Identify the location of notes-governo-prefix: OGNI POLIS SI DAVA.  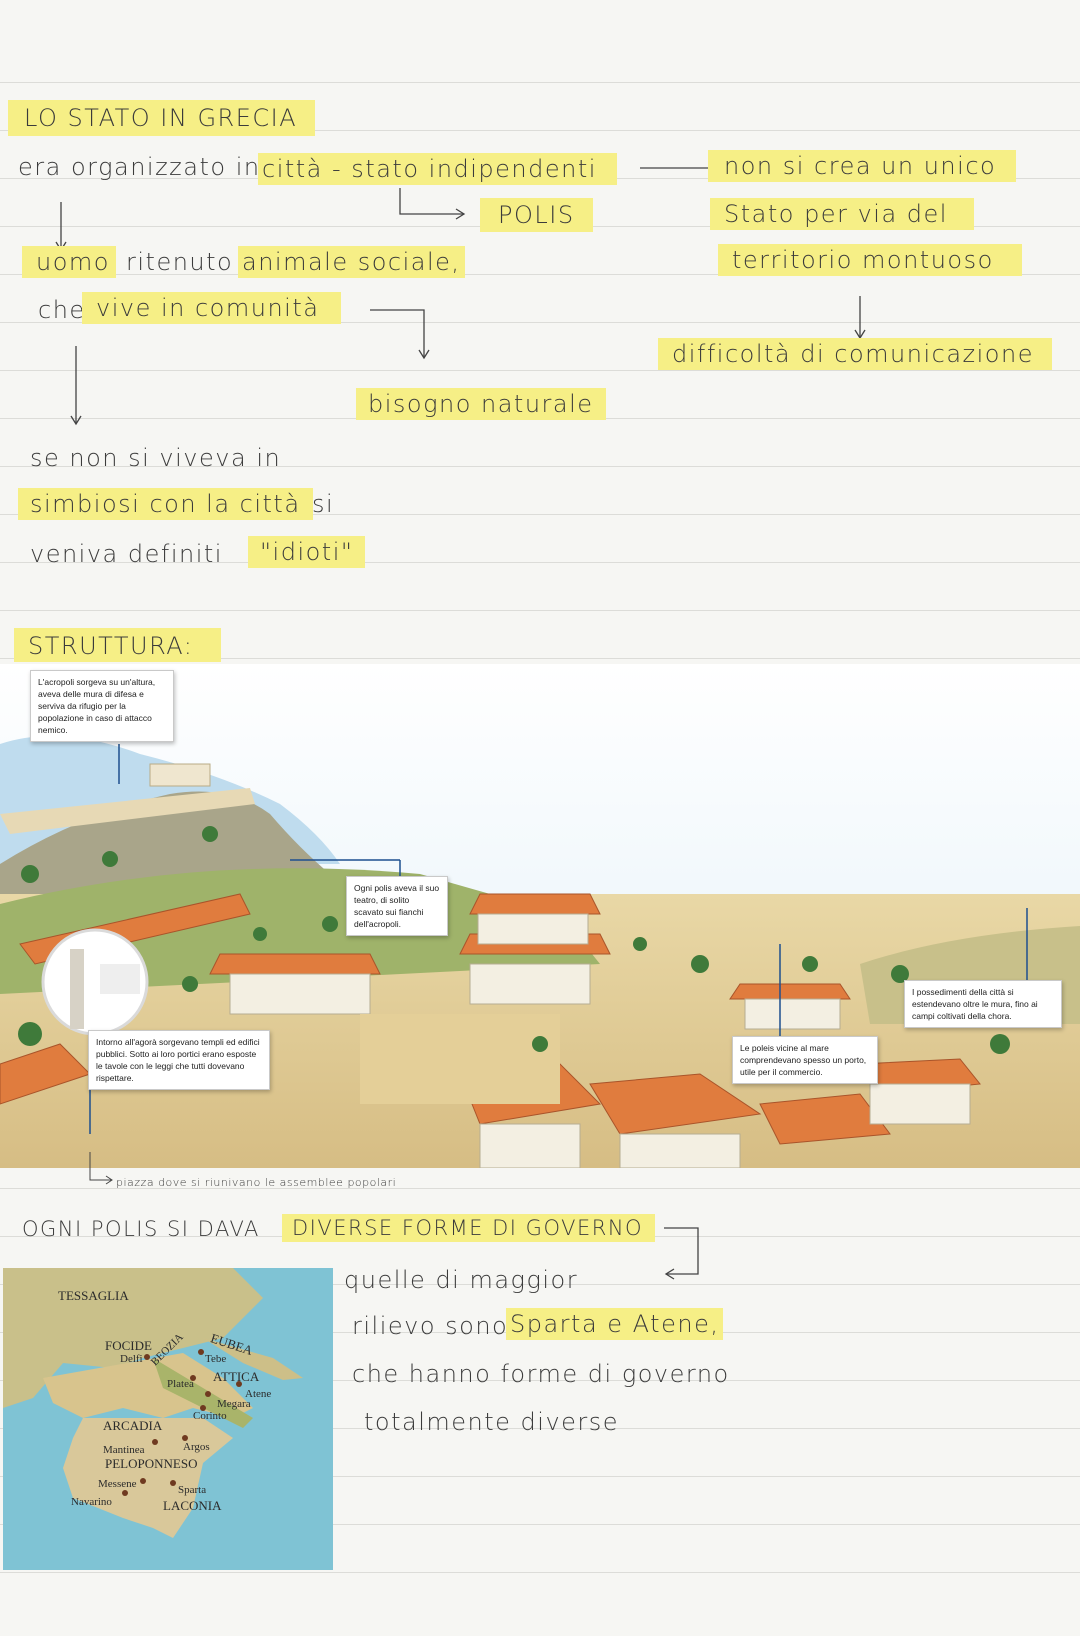
(141, 1229).